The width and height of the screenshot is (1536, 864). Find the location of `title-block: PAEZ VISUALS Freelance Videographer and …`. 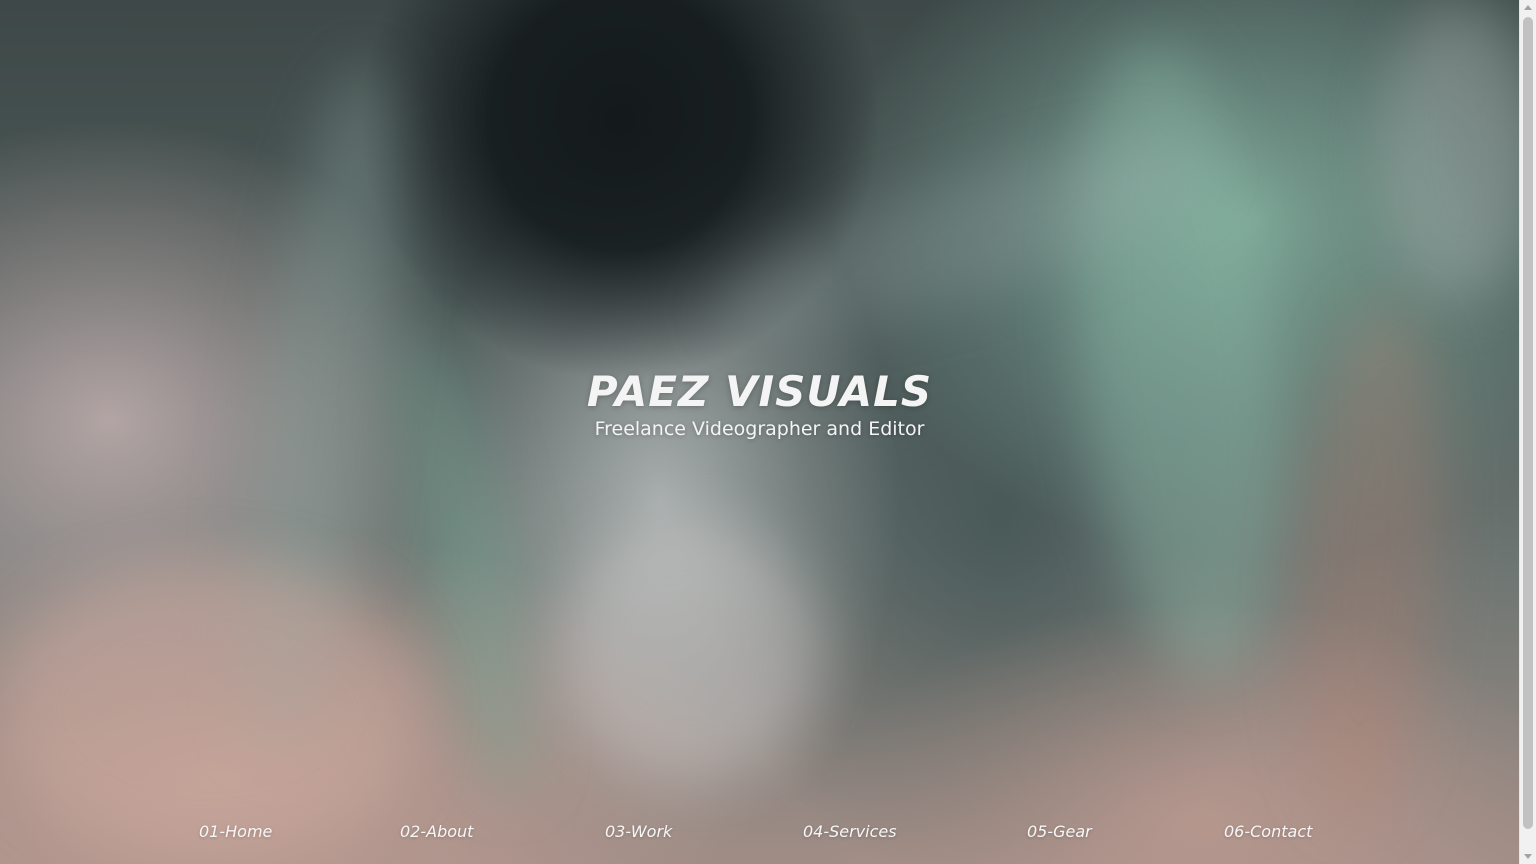

title-block: PAEZ VISUALS Freelance Videographer and … is located at coordinates (759, 402).